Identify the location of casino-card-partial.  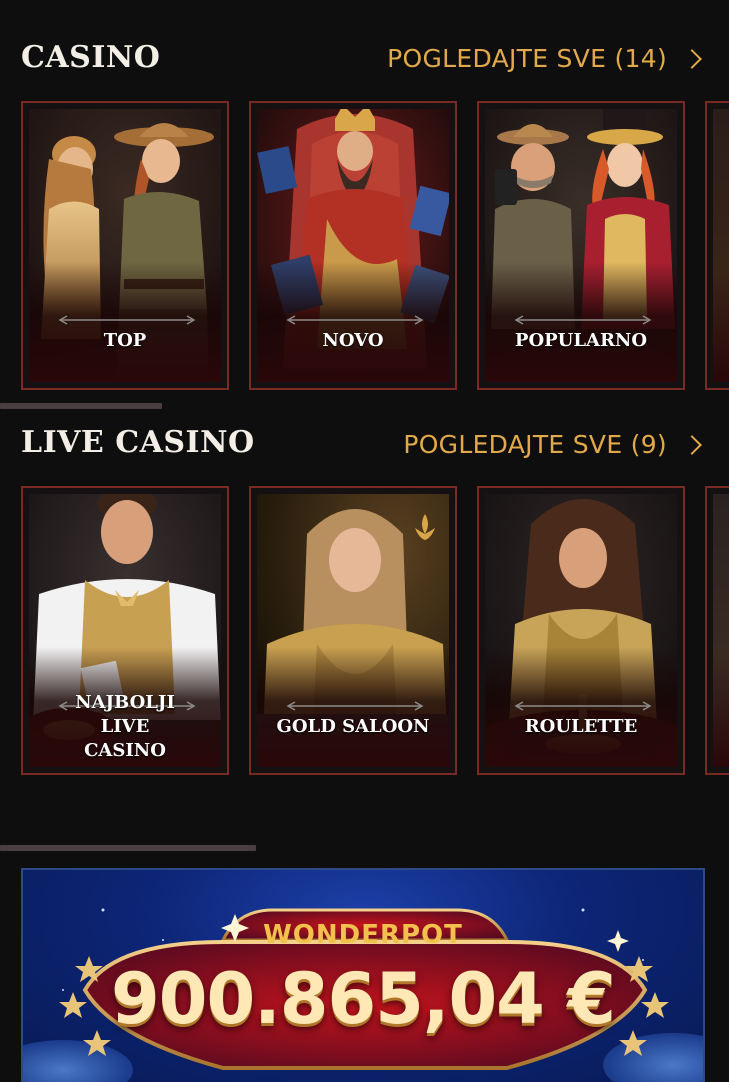
(717, 245).